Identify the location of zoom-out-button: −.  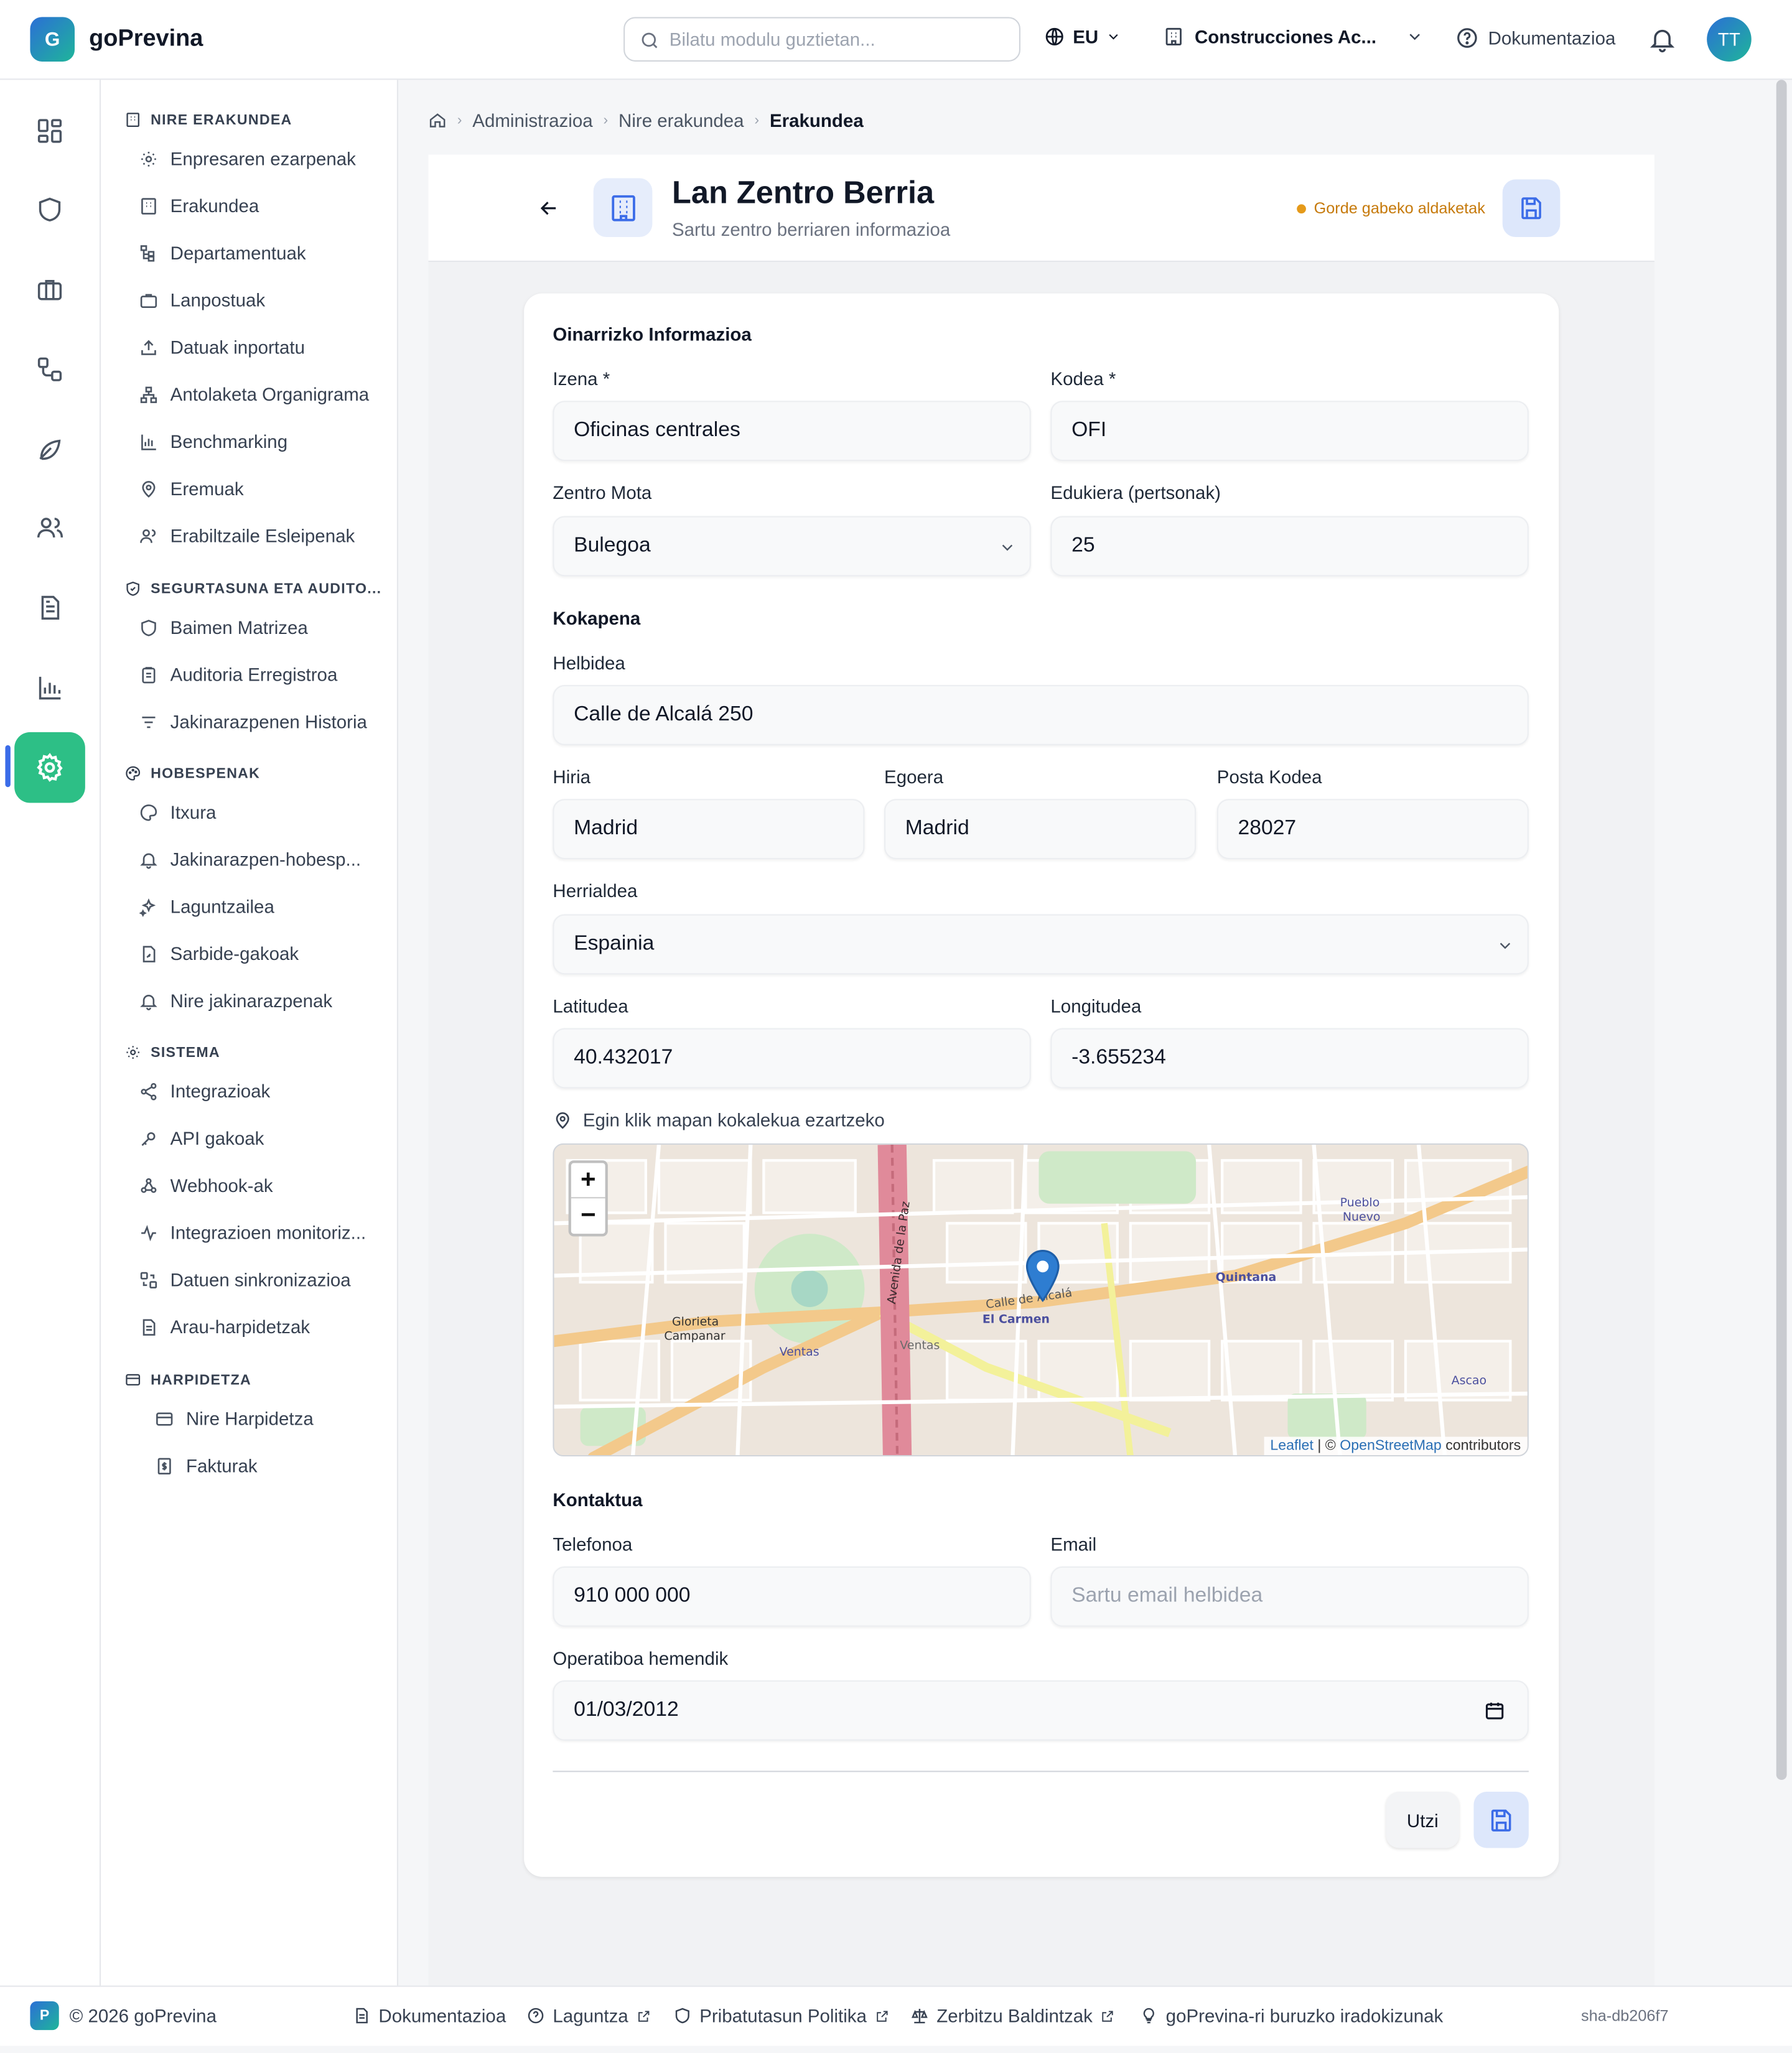
(588, 1216).